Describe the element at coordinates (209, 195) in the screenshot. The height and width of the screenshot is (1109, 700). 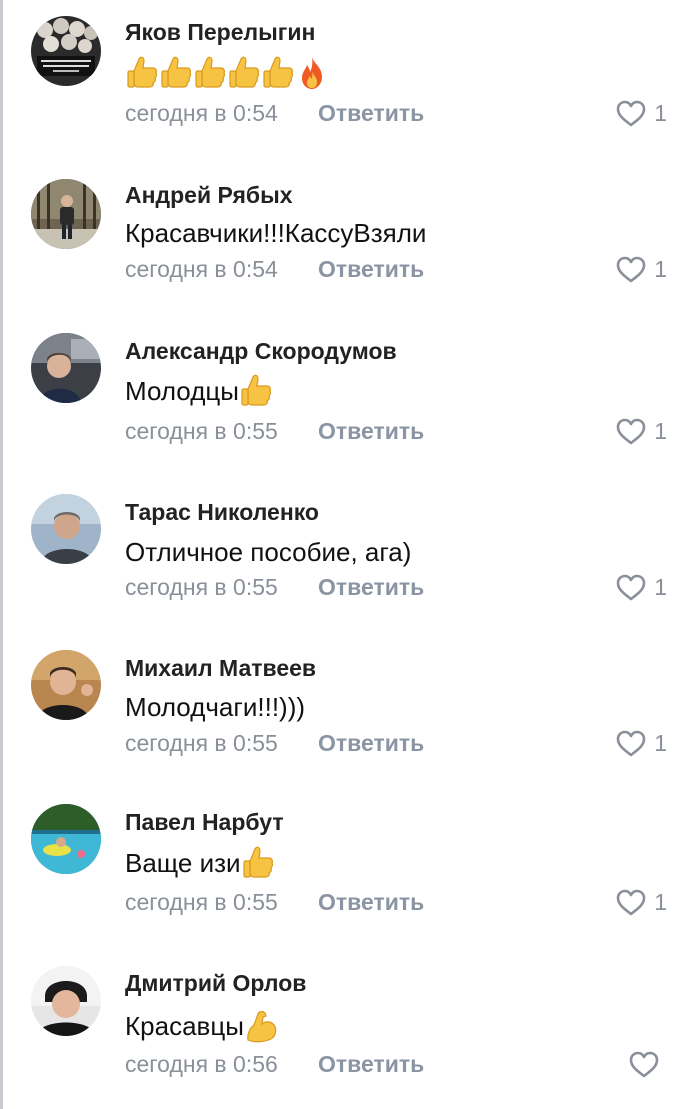
I see `comment-author: Андрей Рябых` at that location.